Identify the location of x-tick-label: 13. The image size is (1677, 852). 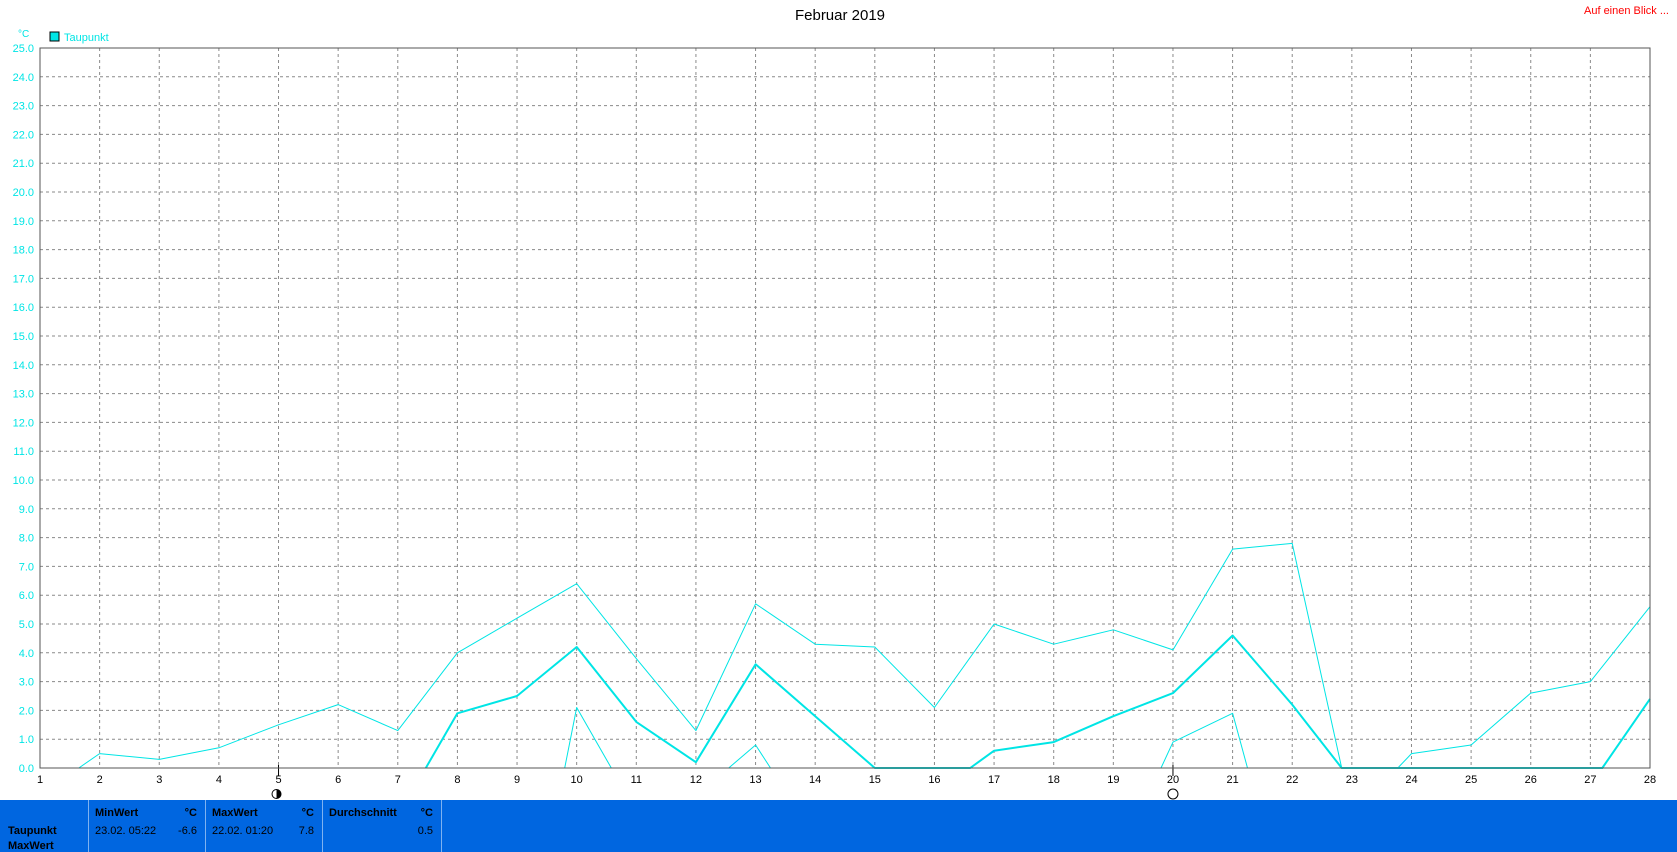
(755, 780).